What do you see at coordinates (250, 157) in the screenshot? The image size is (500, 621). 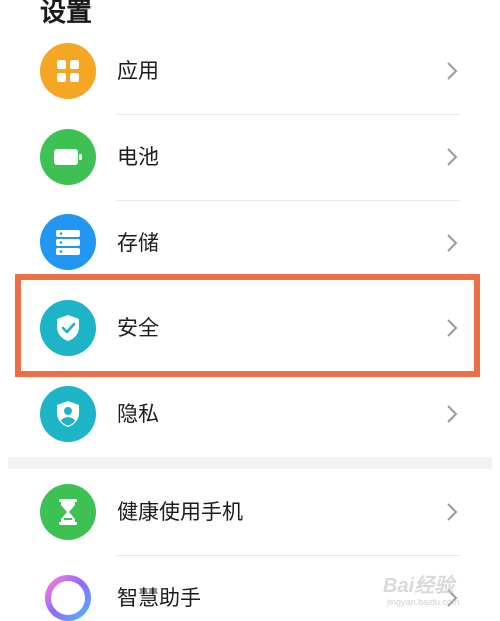 I see `settings-item-battery: 电池` at bounding box center [250, 157].